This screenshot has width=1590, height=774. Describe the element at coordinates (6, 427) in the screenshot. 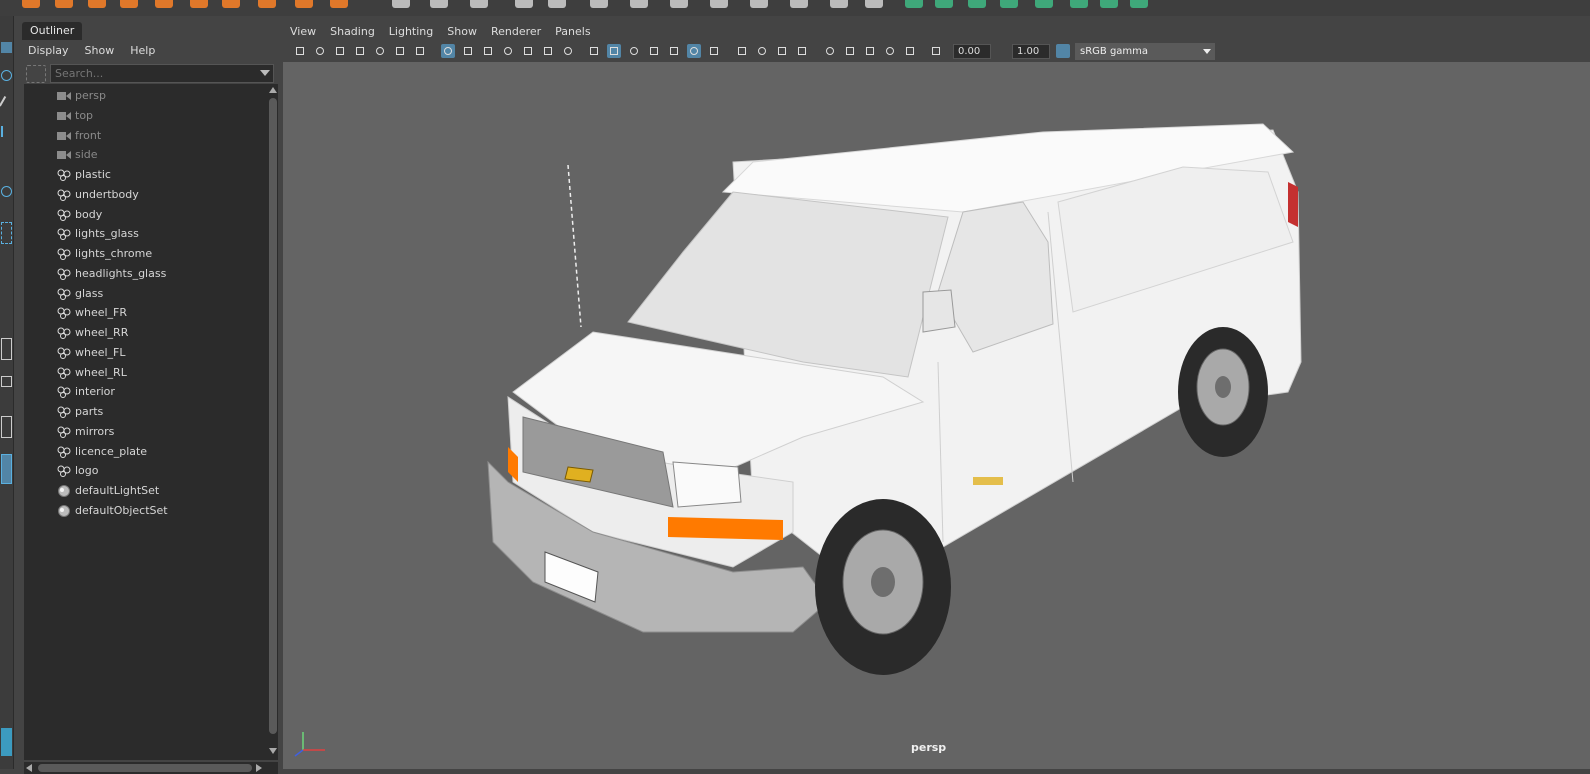

I see `two-pane-layout-icon` at that location.